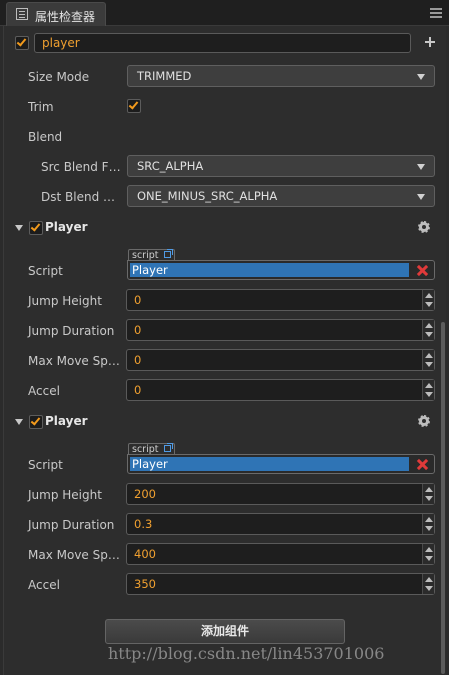 This screenshot has width=449, height=675. I want to click on jump-duration-input: 0, so click(280, 330).